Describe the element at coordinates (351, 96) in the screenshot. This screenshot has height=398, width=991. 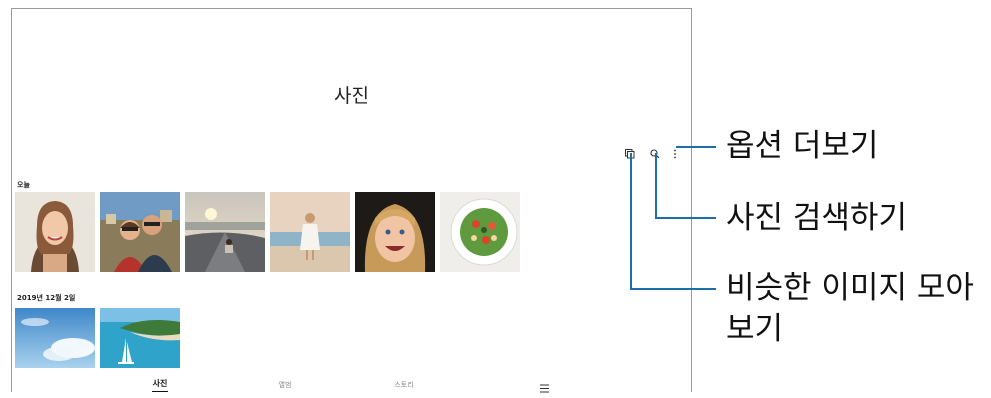
I see `page-title: 사진` at that location.